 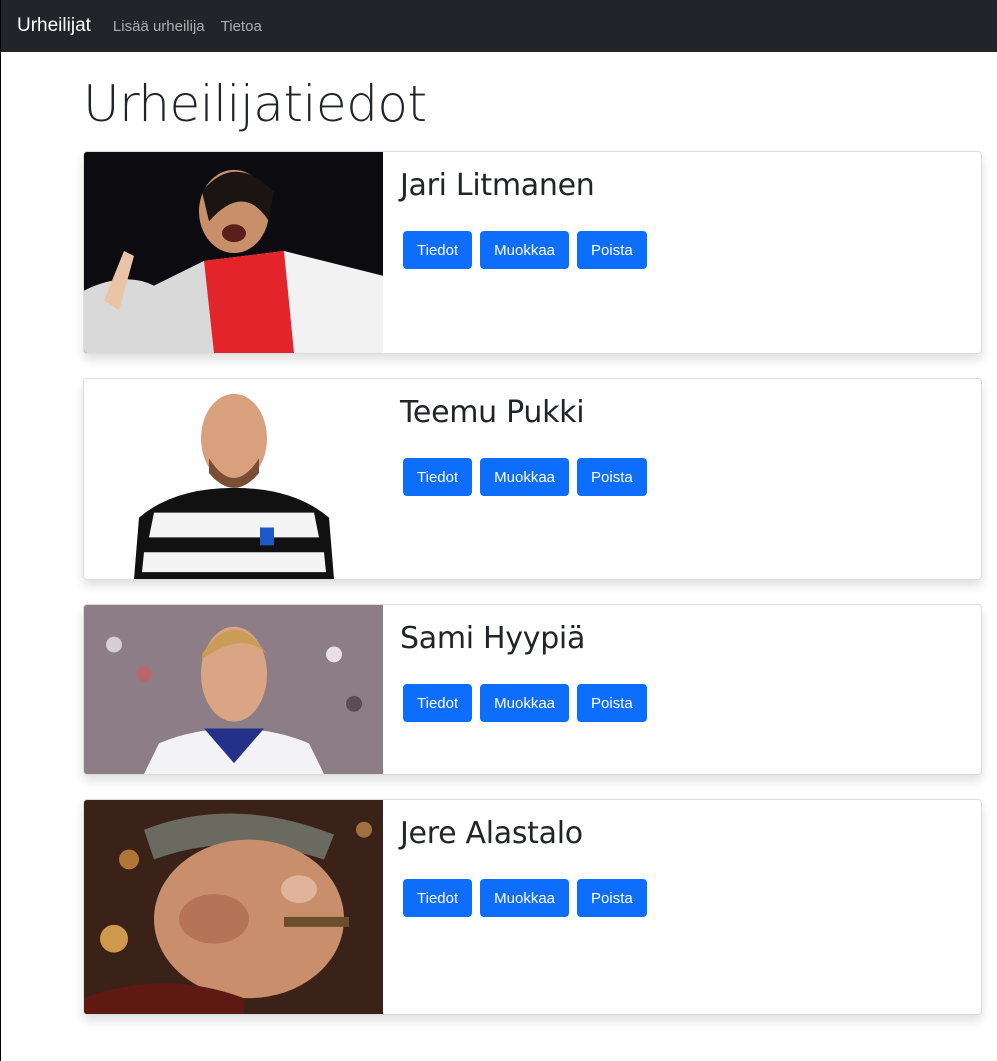 What do you see at coordinates (241, 26) in the screenshot?
I see `nav-link-about: Tietoa` at bounding box center [241, 26].